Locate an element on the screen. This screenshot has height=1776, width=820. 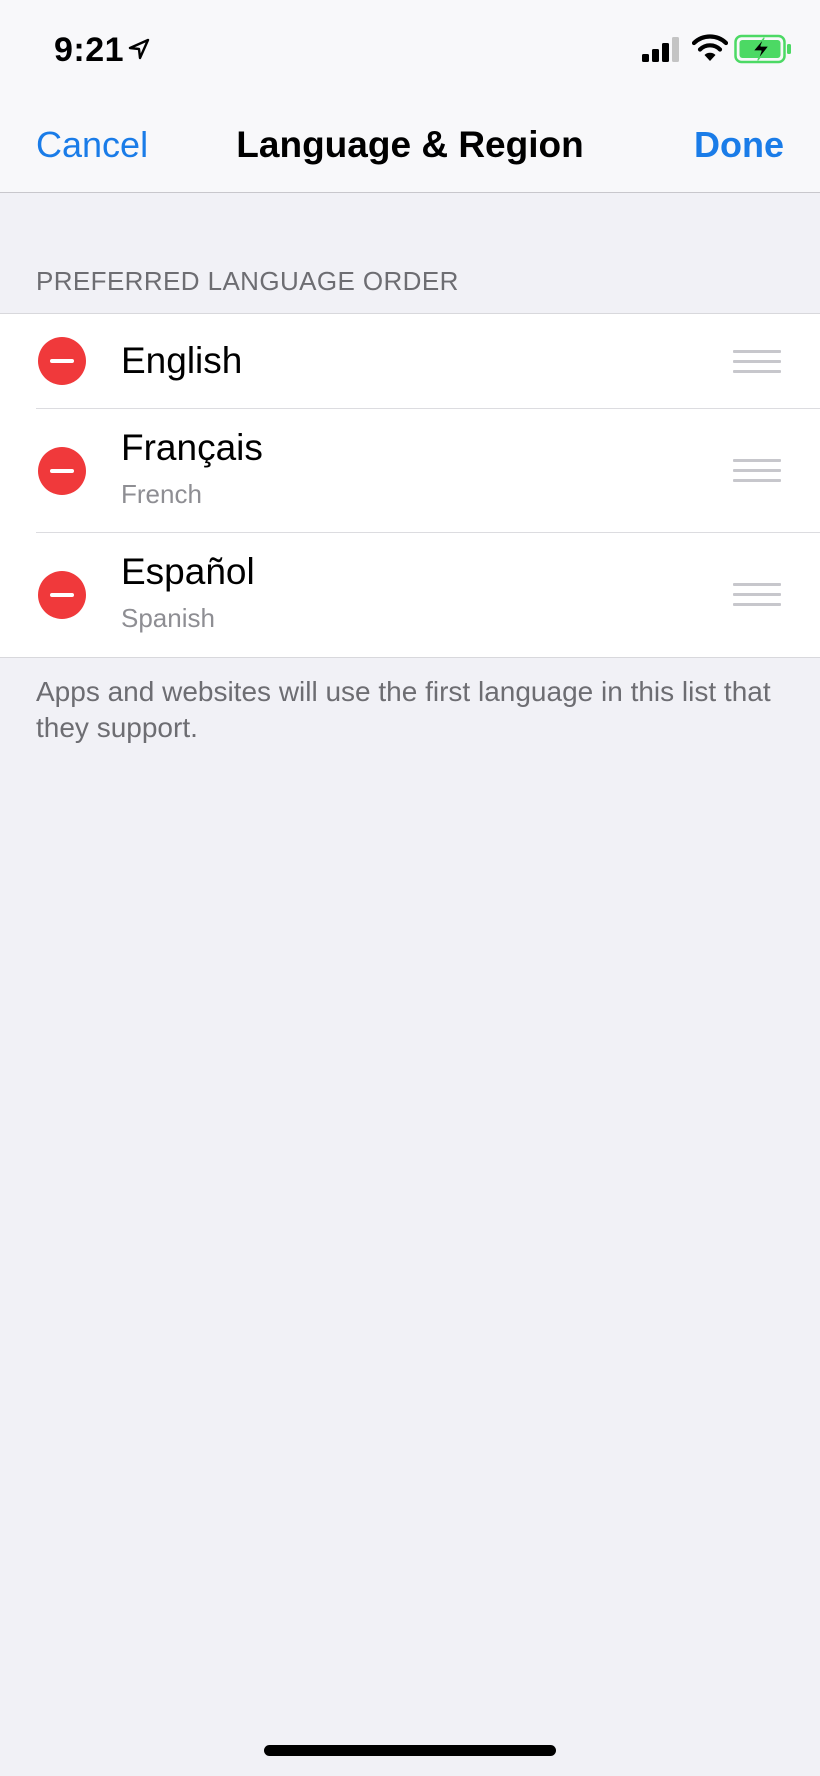
language-subtitle: French is located at coordinates (161, 494).